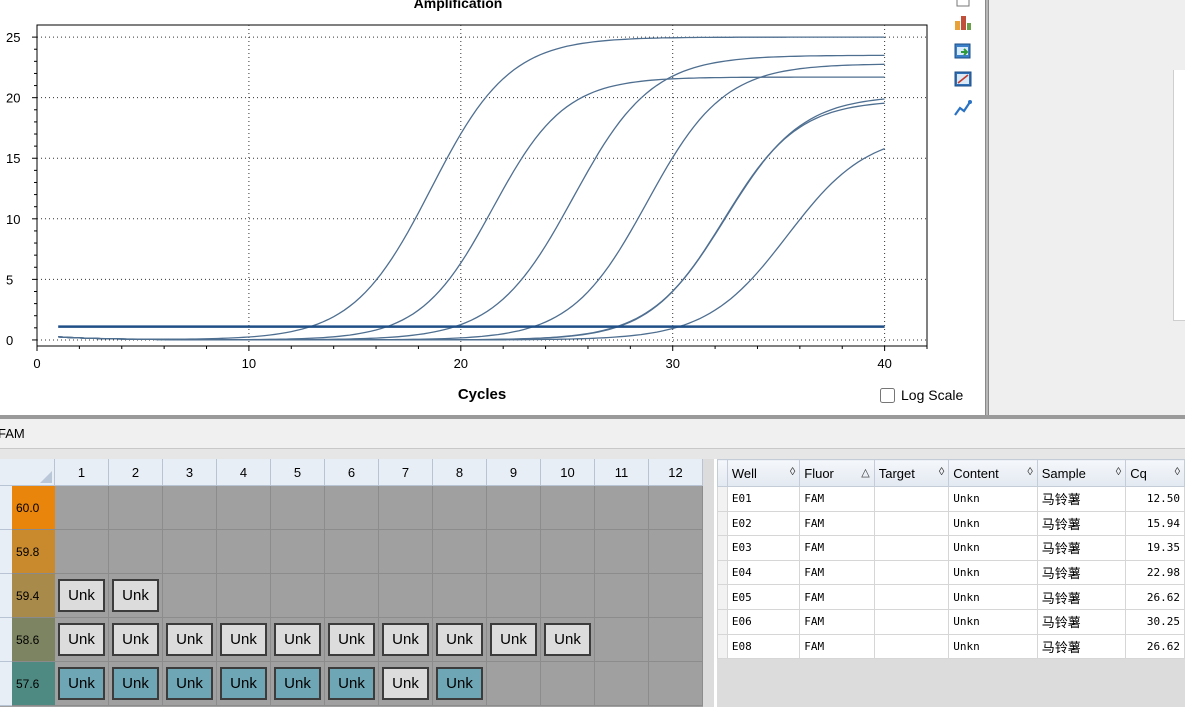 The width and height of the screenshot is (1185, 707). Describe the element at coordinates (1155, 473) in the screenshot. I see `column-header-cq: Cq ◊` at that location.